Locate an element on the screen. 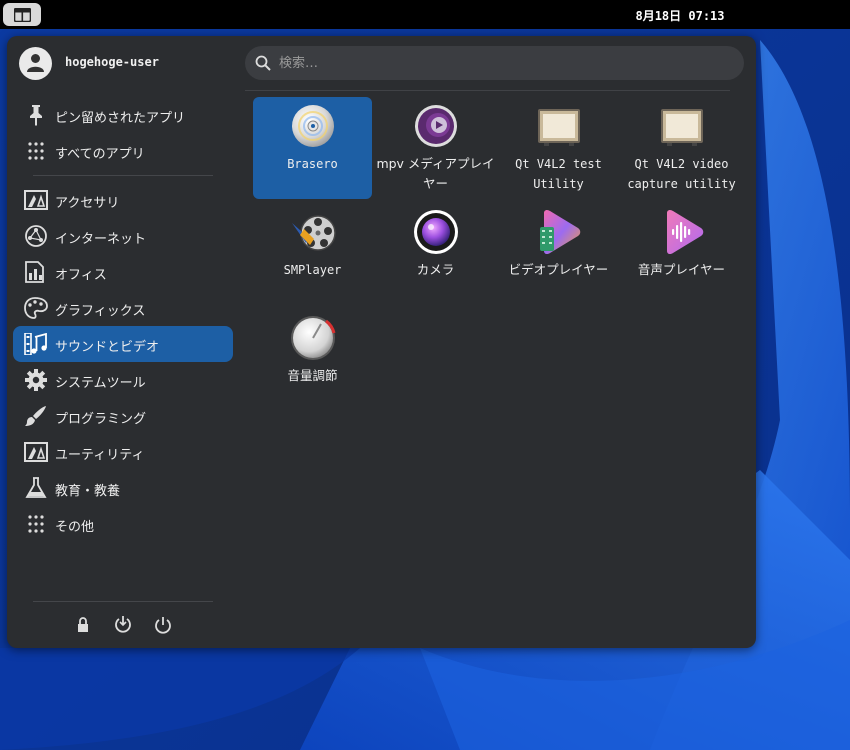  app-brasero: Brasero is located at coordinates (312, 148).